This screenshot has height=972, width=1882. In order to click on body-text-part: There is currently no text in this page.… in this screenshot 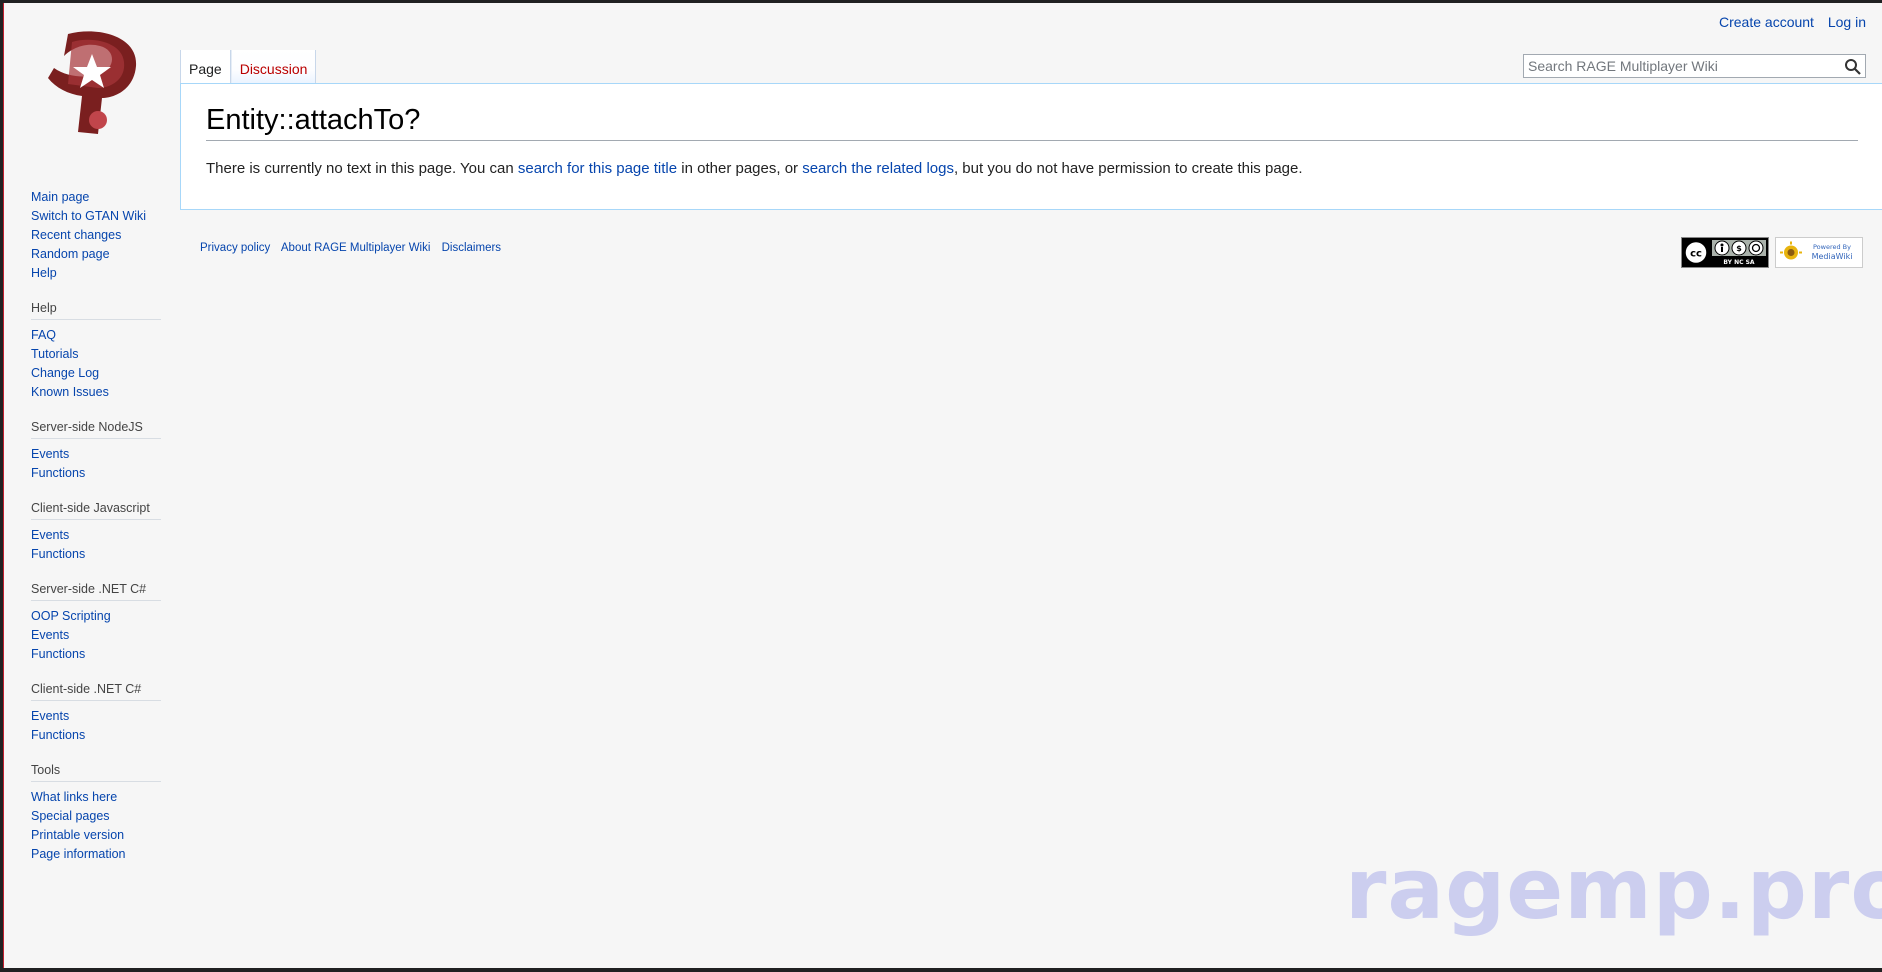, I will do `click(362, 168)`.